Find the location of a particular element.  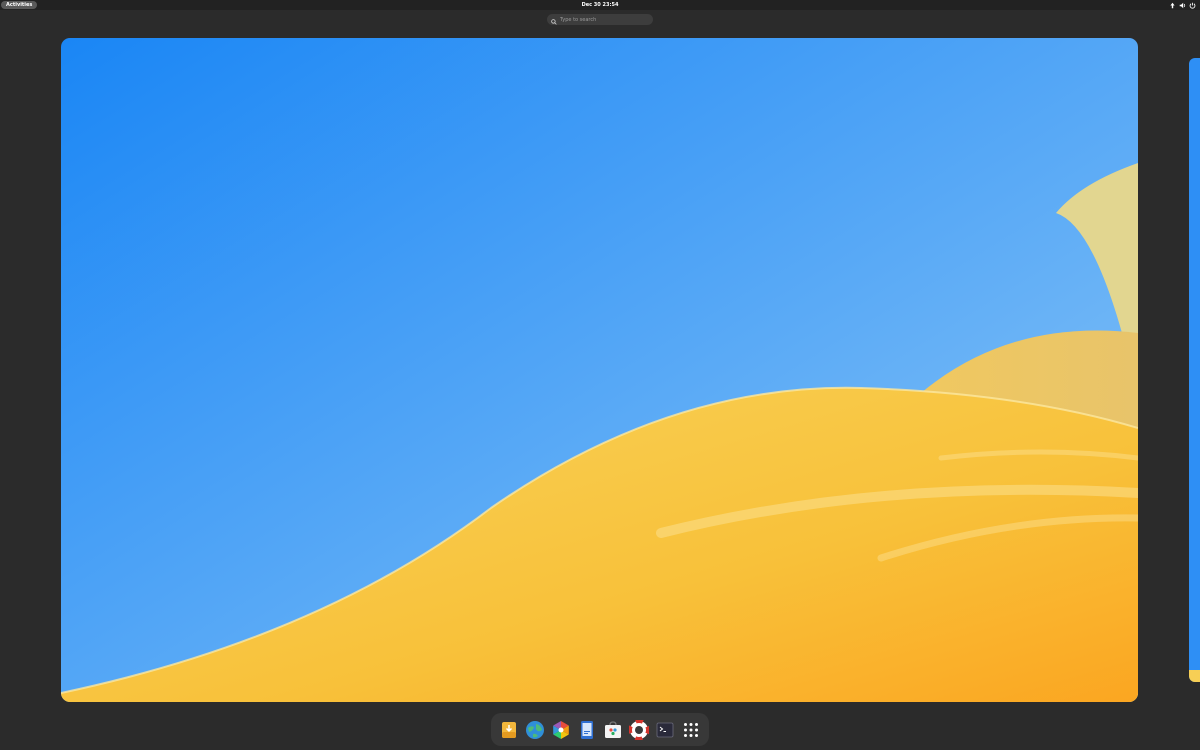

dock-item-software-store is located at coordinates (613, 730).